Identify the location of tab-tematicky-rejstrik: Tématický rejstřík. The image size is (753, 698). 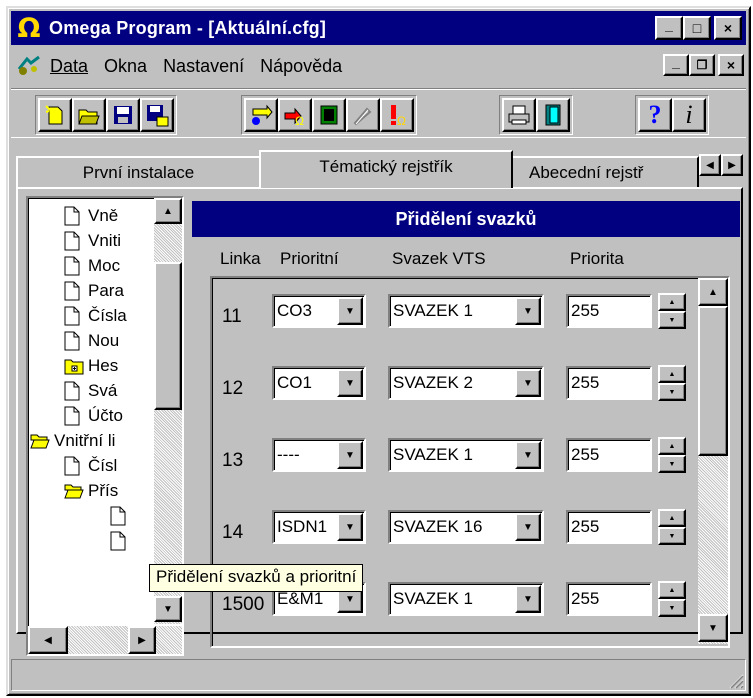
(386, 169).